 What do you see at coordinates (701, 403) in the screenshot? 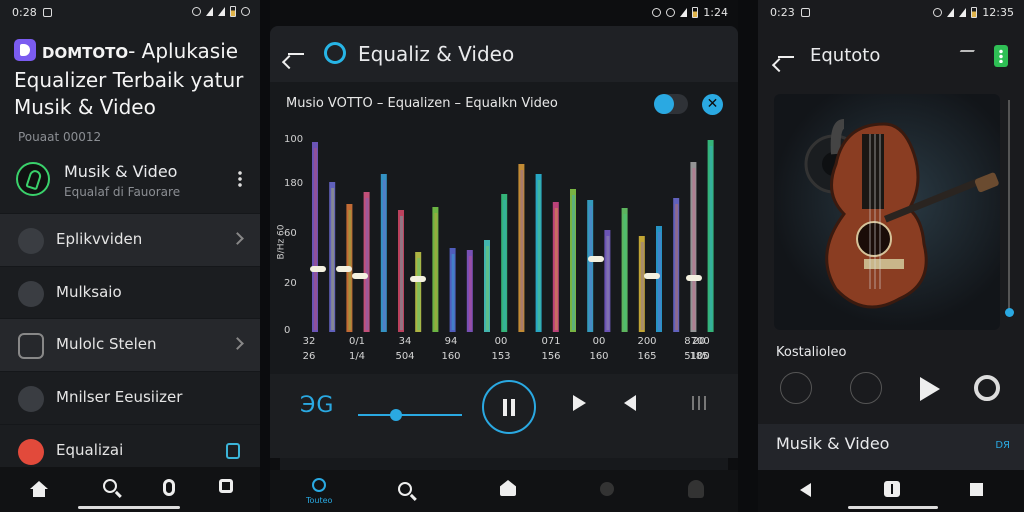
I see `equalizer-mini-icon` at bounding box center [701, 403].